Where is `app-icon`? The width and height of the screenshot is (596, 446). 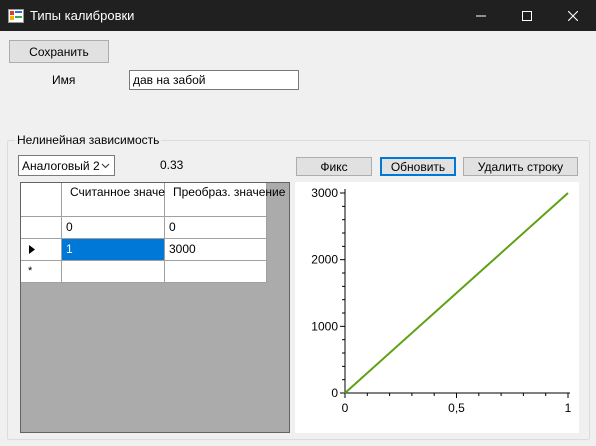 app-icon is located at coordinates (16, 16).